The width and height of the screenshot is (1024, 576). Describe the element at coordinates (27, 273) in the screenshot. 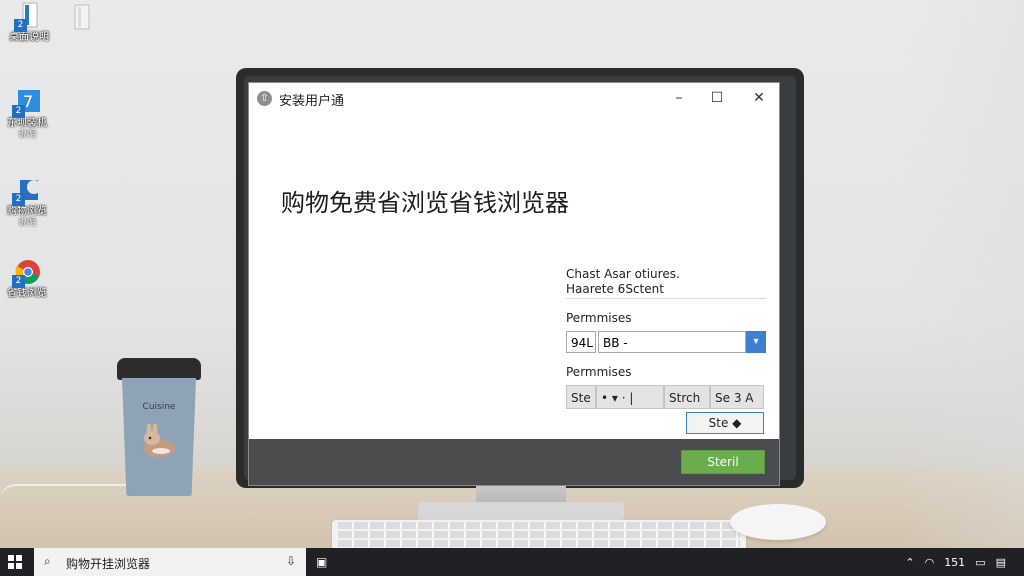

I see `chrome-icon: 2` at that location.